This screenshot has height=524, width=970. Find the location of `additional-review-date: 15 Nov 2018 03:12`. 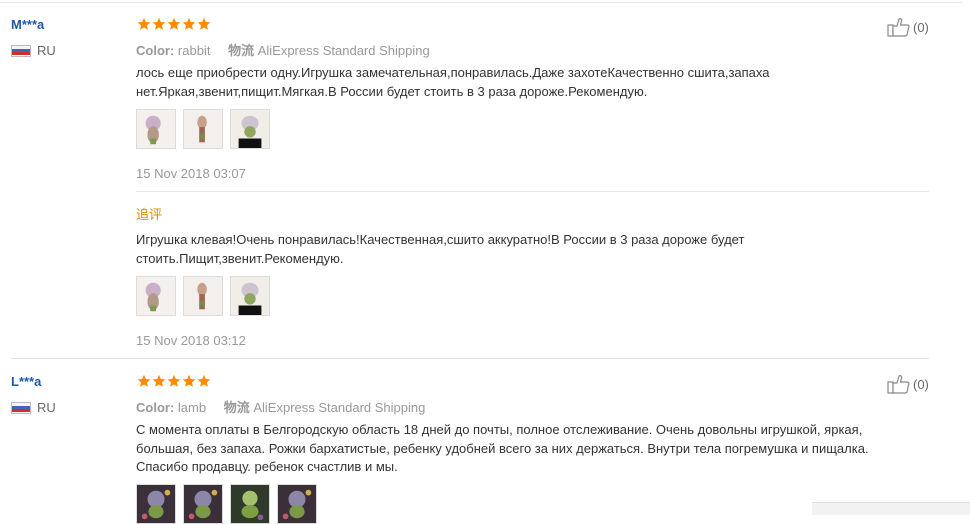

additional-review-date: 15 Nov 2018 03:12 is located at coordinates (191, 340).